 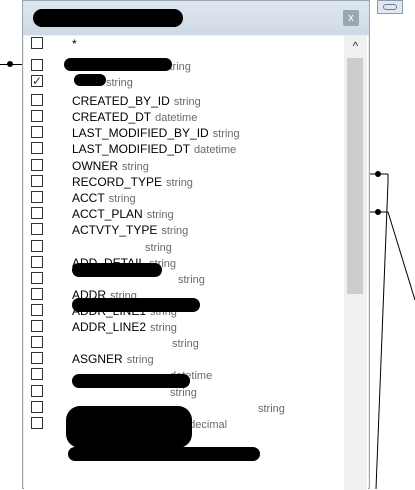 I want to click on column-label: CREATED_DT datetime, so click(x=134, y=117).